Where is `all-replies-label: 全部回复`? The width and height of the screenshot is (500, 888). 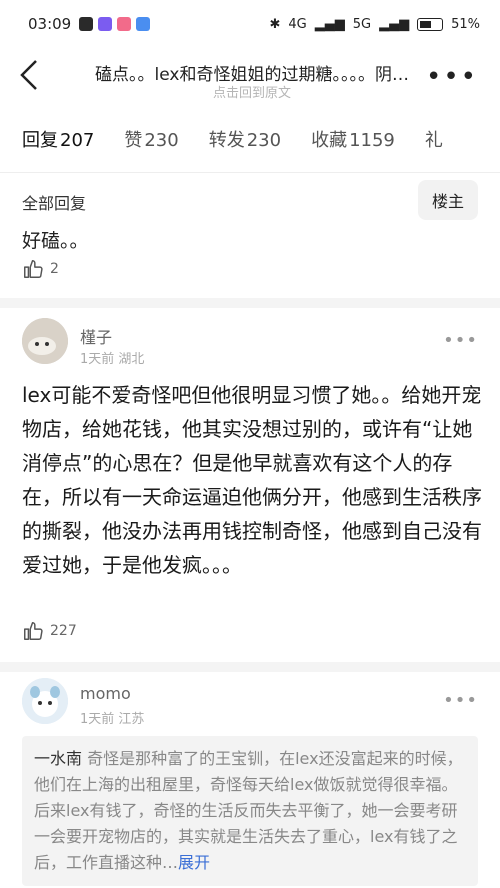 all-replies-label: 全部回复 is located at coordinates (54, 203).